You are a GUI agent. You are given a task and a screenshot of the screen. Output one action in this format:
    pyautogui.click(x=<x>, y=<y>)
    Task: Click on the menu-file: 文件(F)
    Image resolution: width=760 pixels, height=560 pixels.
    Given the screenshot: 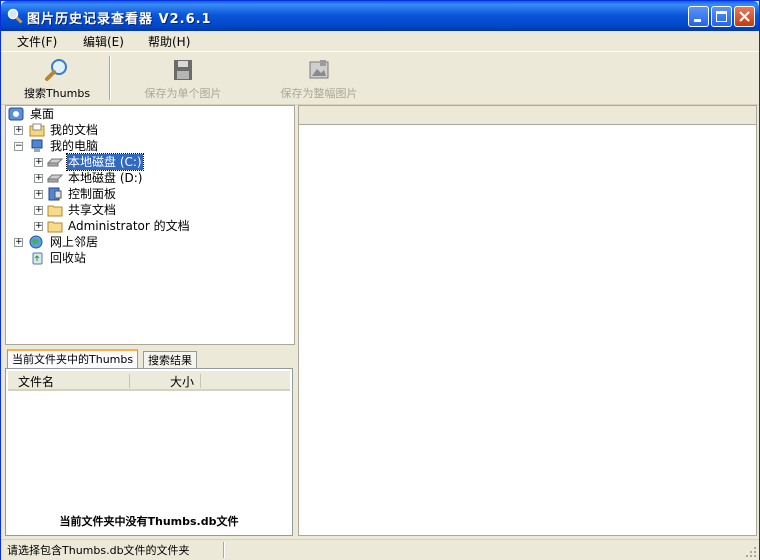 What is the action you would take?
    pyautogui.click(x=37, y=41)
    